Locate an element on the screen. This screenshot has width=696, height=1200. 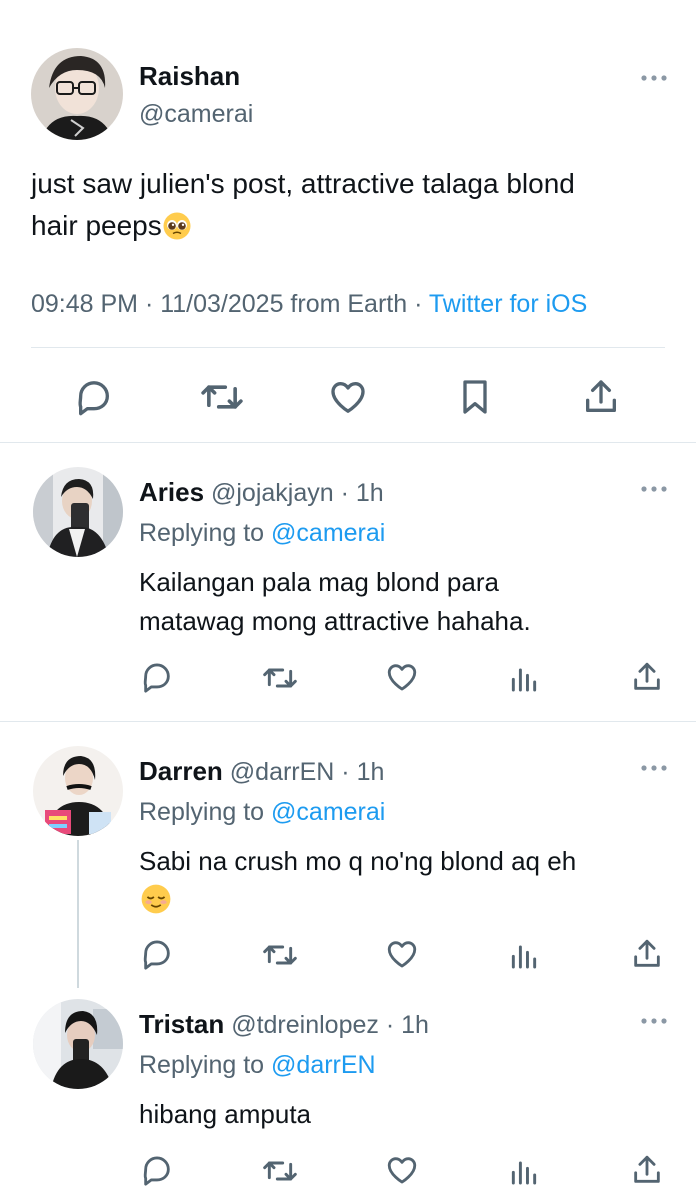
reply-header: Aries @jojakjayn · 1h is located at coordinates (261, 492).